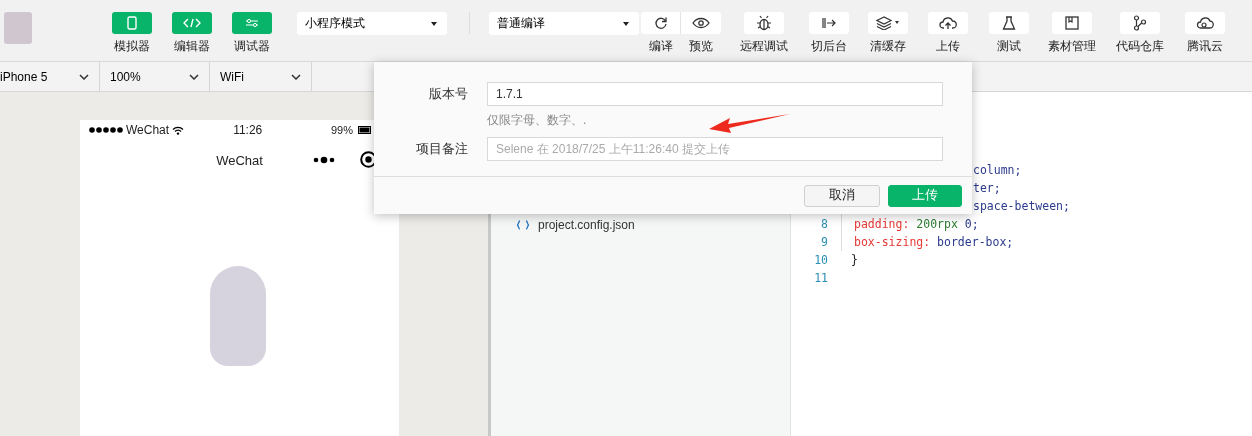 This screenshot has width=1252, height=436. What do you see at coordinates (854, 260) in the screenshot?
I see `code-line: }` at bounding box center [854, 260].